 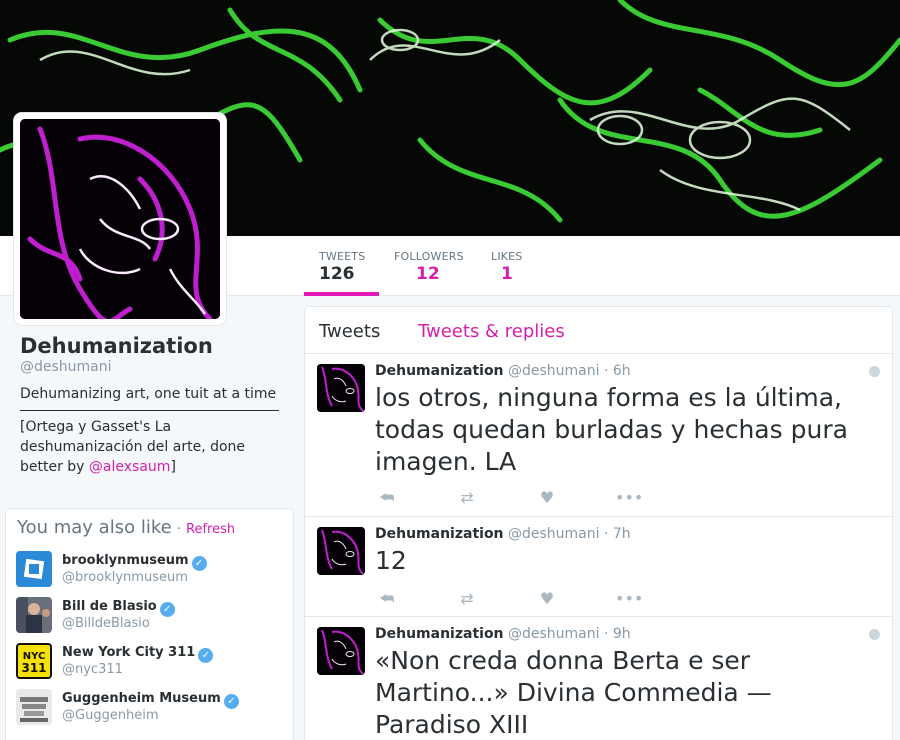 What do you see at coordinates (34, 707) in the screenshot?
I see `guggenheim-logo-icon` at bounding box center [34, 707].